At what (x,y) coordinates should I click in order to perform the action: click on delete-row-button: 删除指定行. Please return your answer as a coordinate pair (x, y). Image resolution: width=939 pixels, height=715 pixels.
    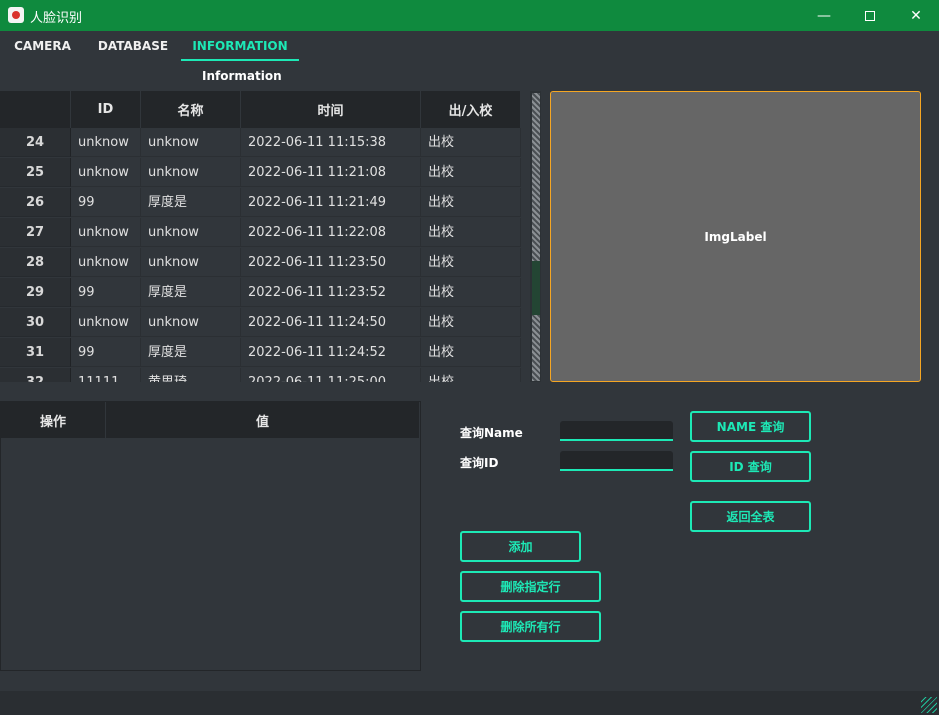
    Looking at the image, I should click on (530, 586).